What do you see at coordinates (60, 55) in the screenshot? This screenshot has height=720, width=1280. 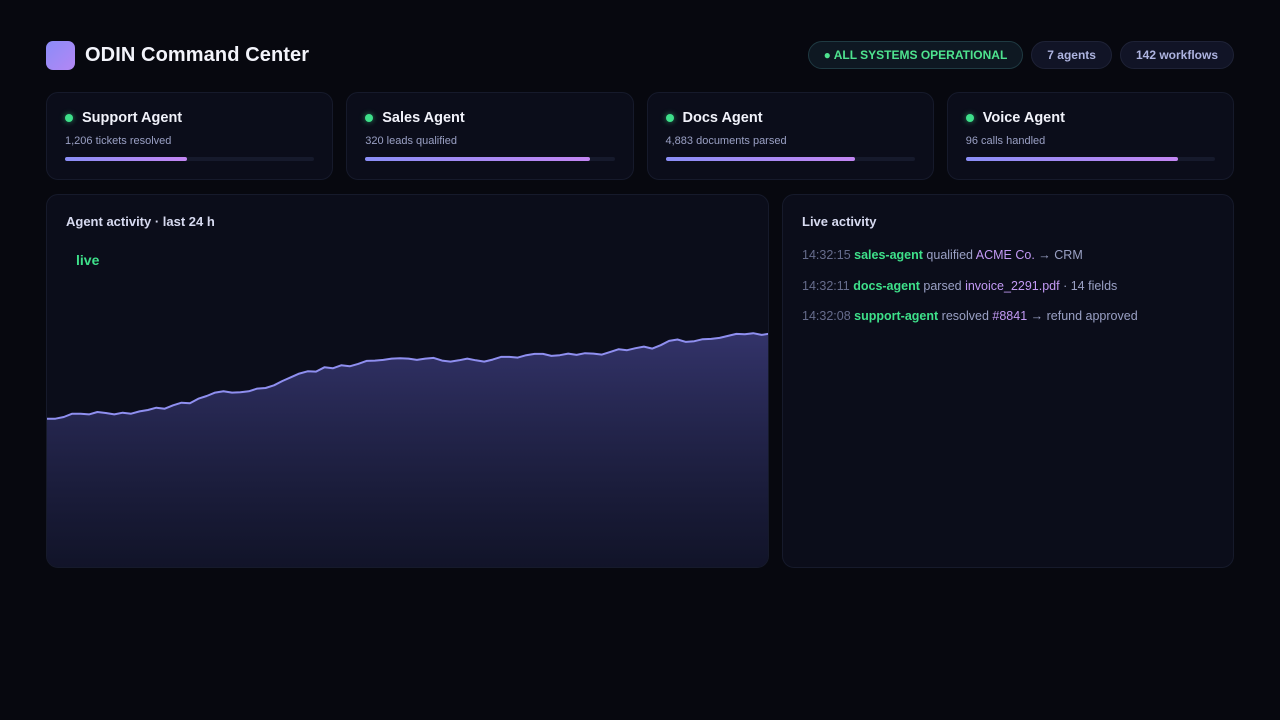 I see `app-logo-icon` at bounding box center [60, 55].